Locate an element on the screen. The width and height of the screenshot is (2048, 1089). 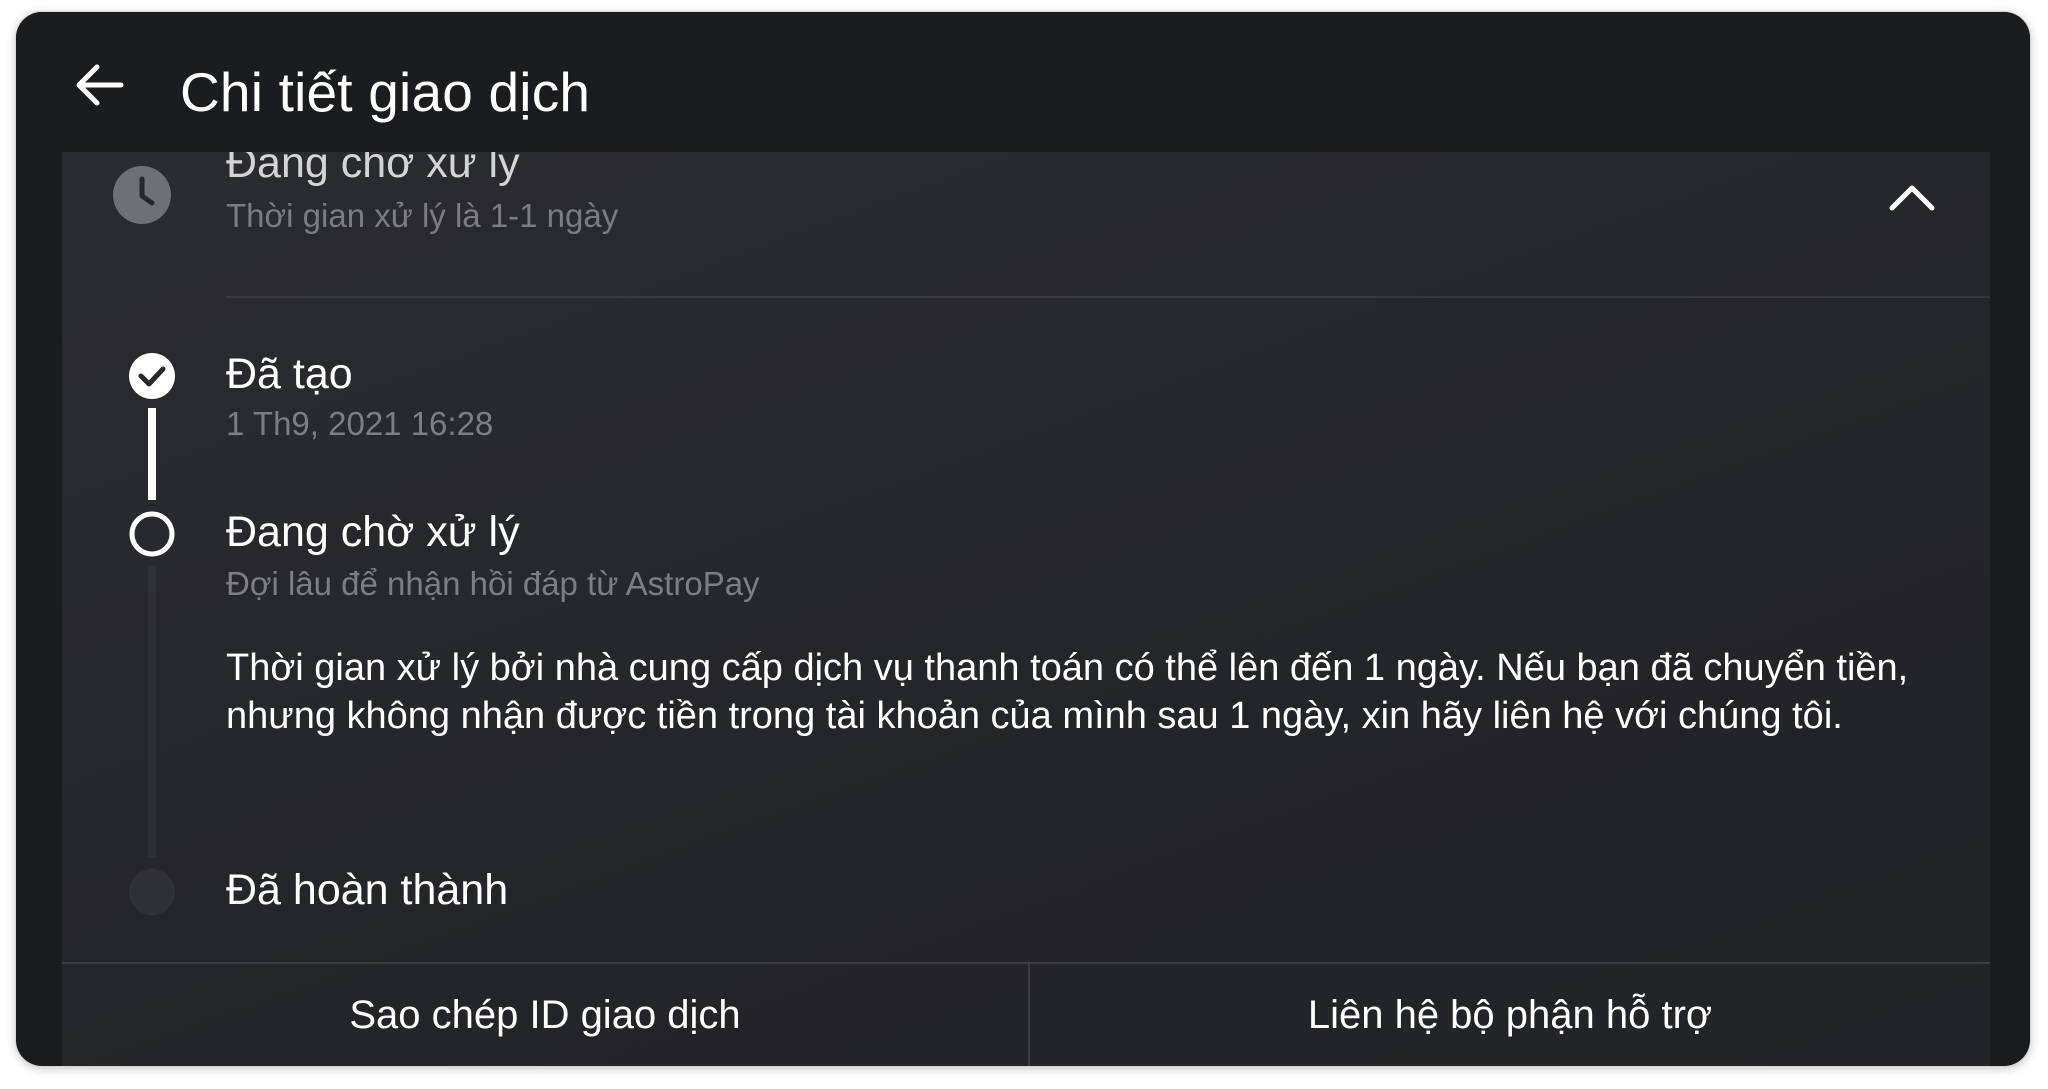
step-completed-title: Đã hoàn thành is located at coordinates (367, 890).